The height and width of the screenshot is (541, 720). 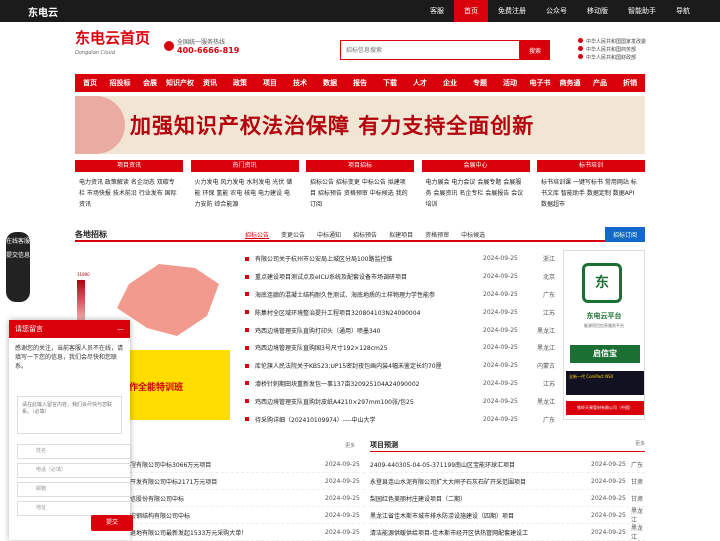 What do you see at coordinates (227, 498) in the screenshot?
I see `winbid-title: 信股份有限公司中标` at bounding box center [227, 498].